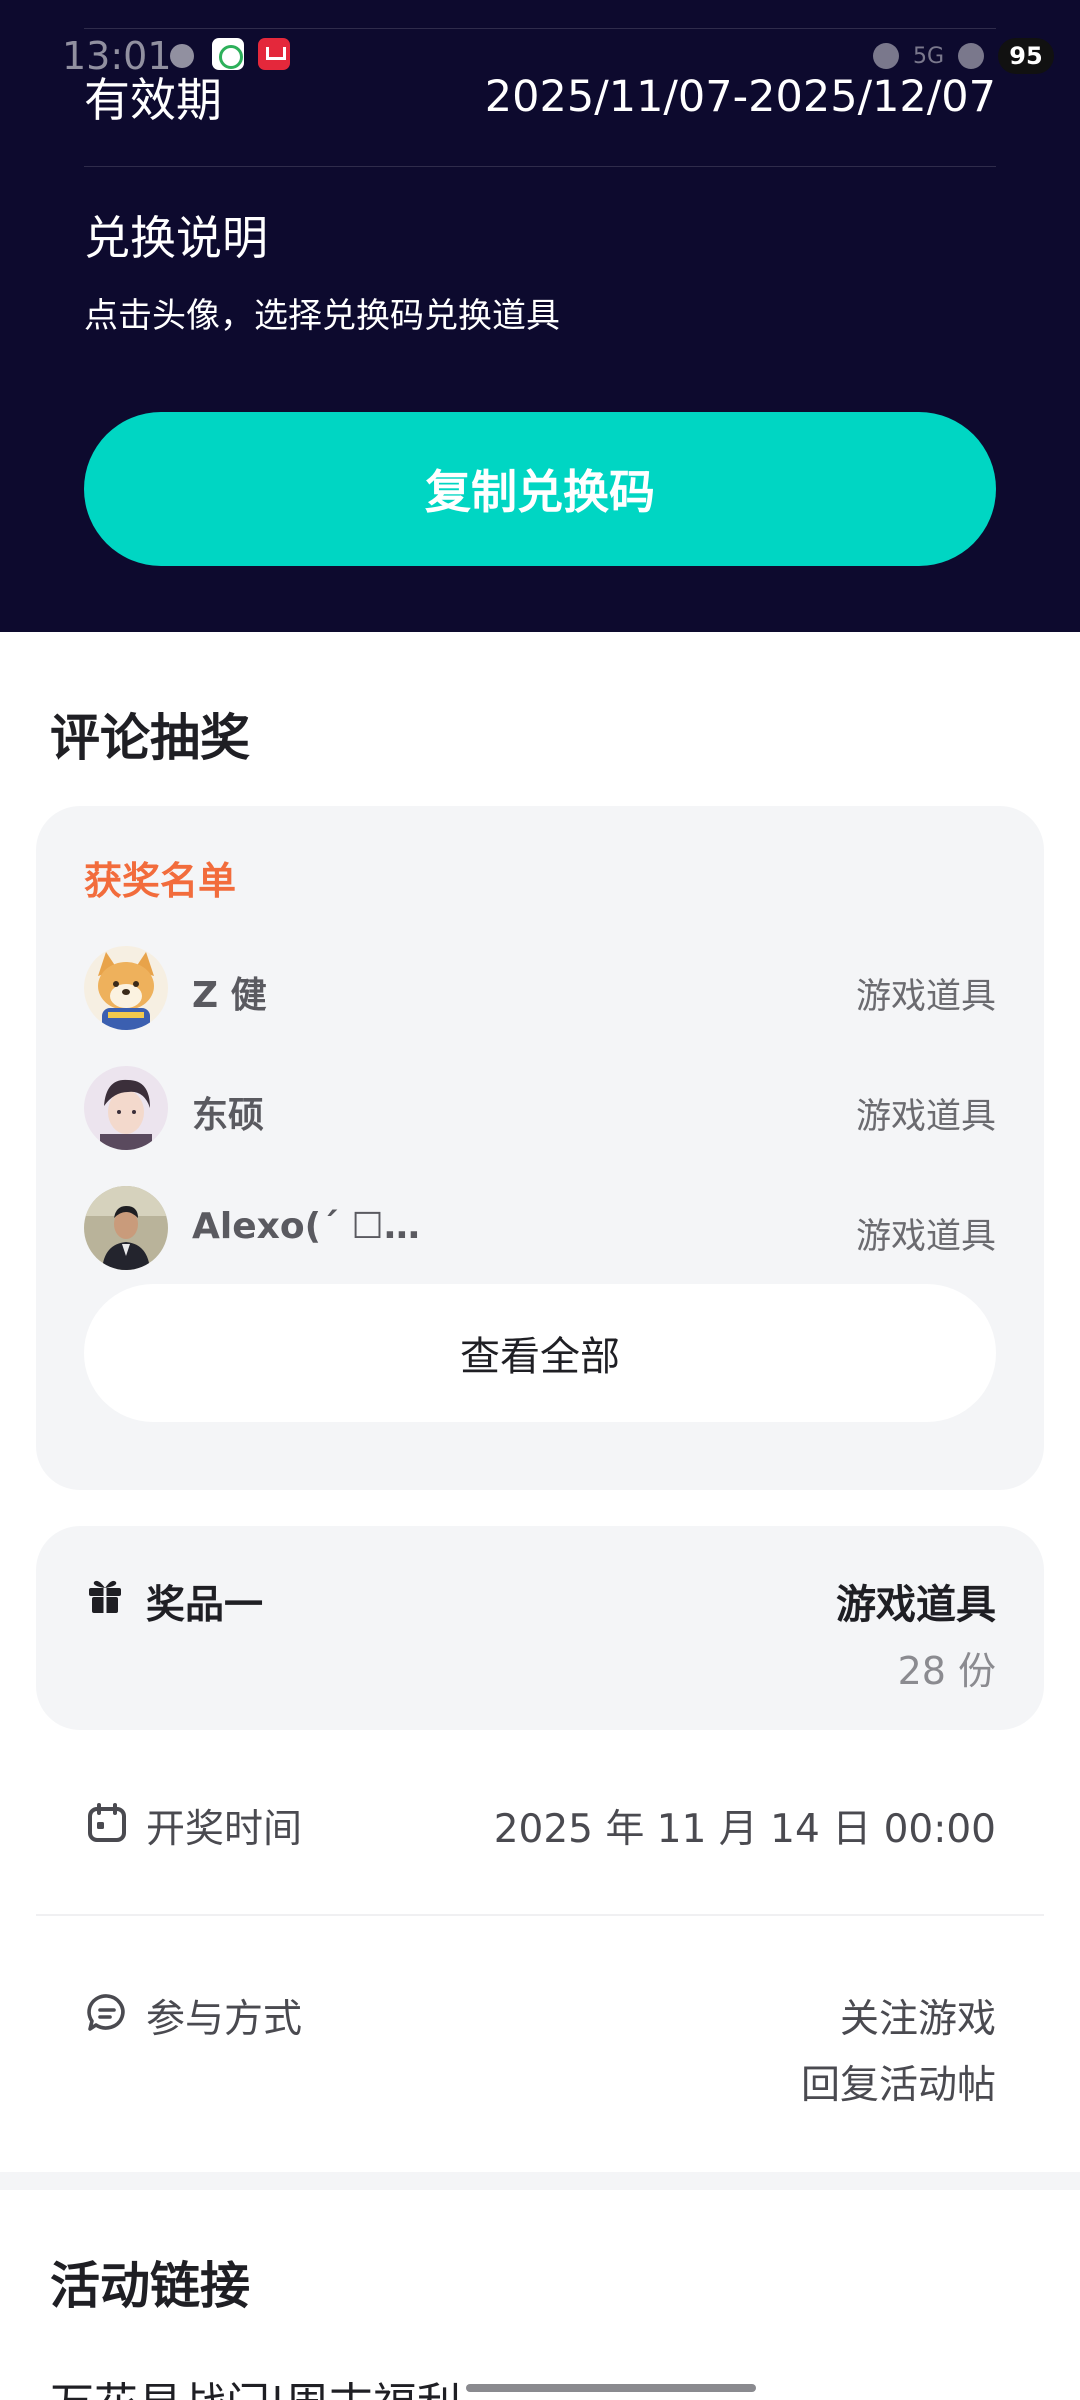  What do you see at coordinates (946, 1671) in the screenshot?
I see `prize-count: 28 份` at bounding box center [946, 1671].